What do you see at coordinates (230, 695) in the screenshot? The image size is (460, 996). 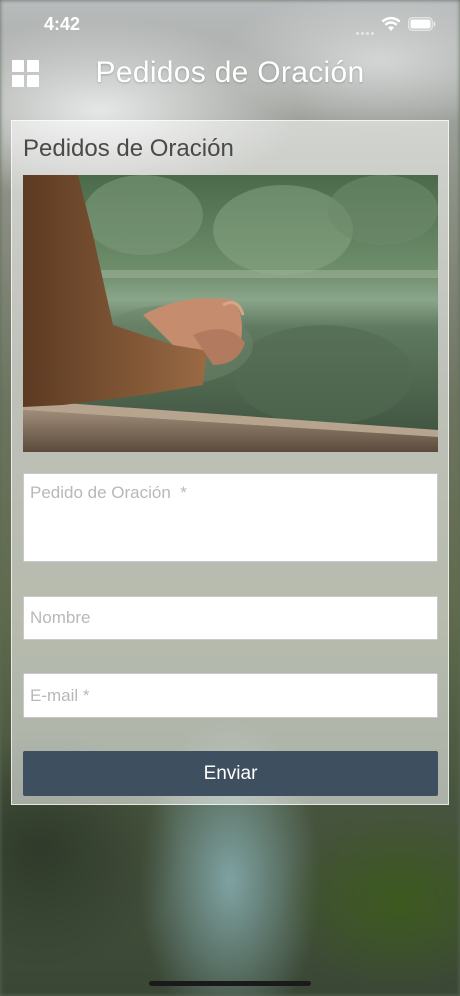 I see `email-field` at bounding box center [230, 695].